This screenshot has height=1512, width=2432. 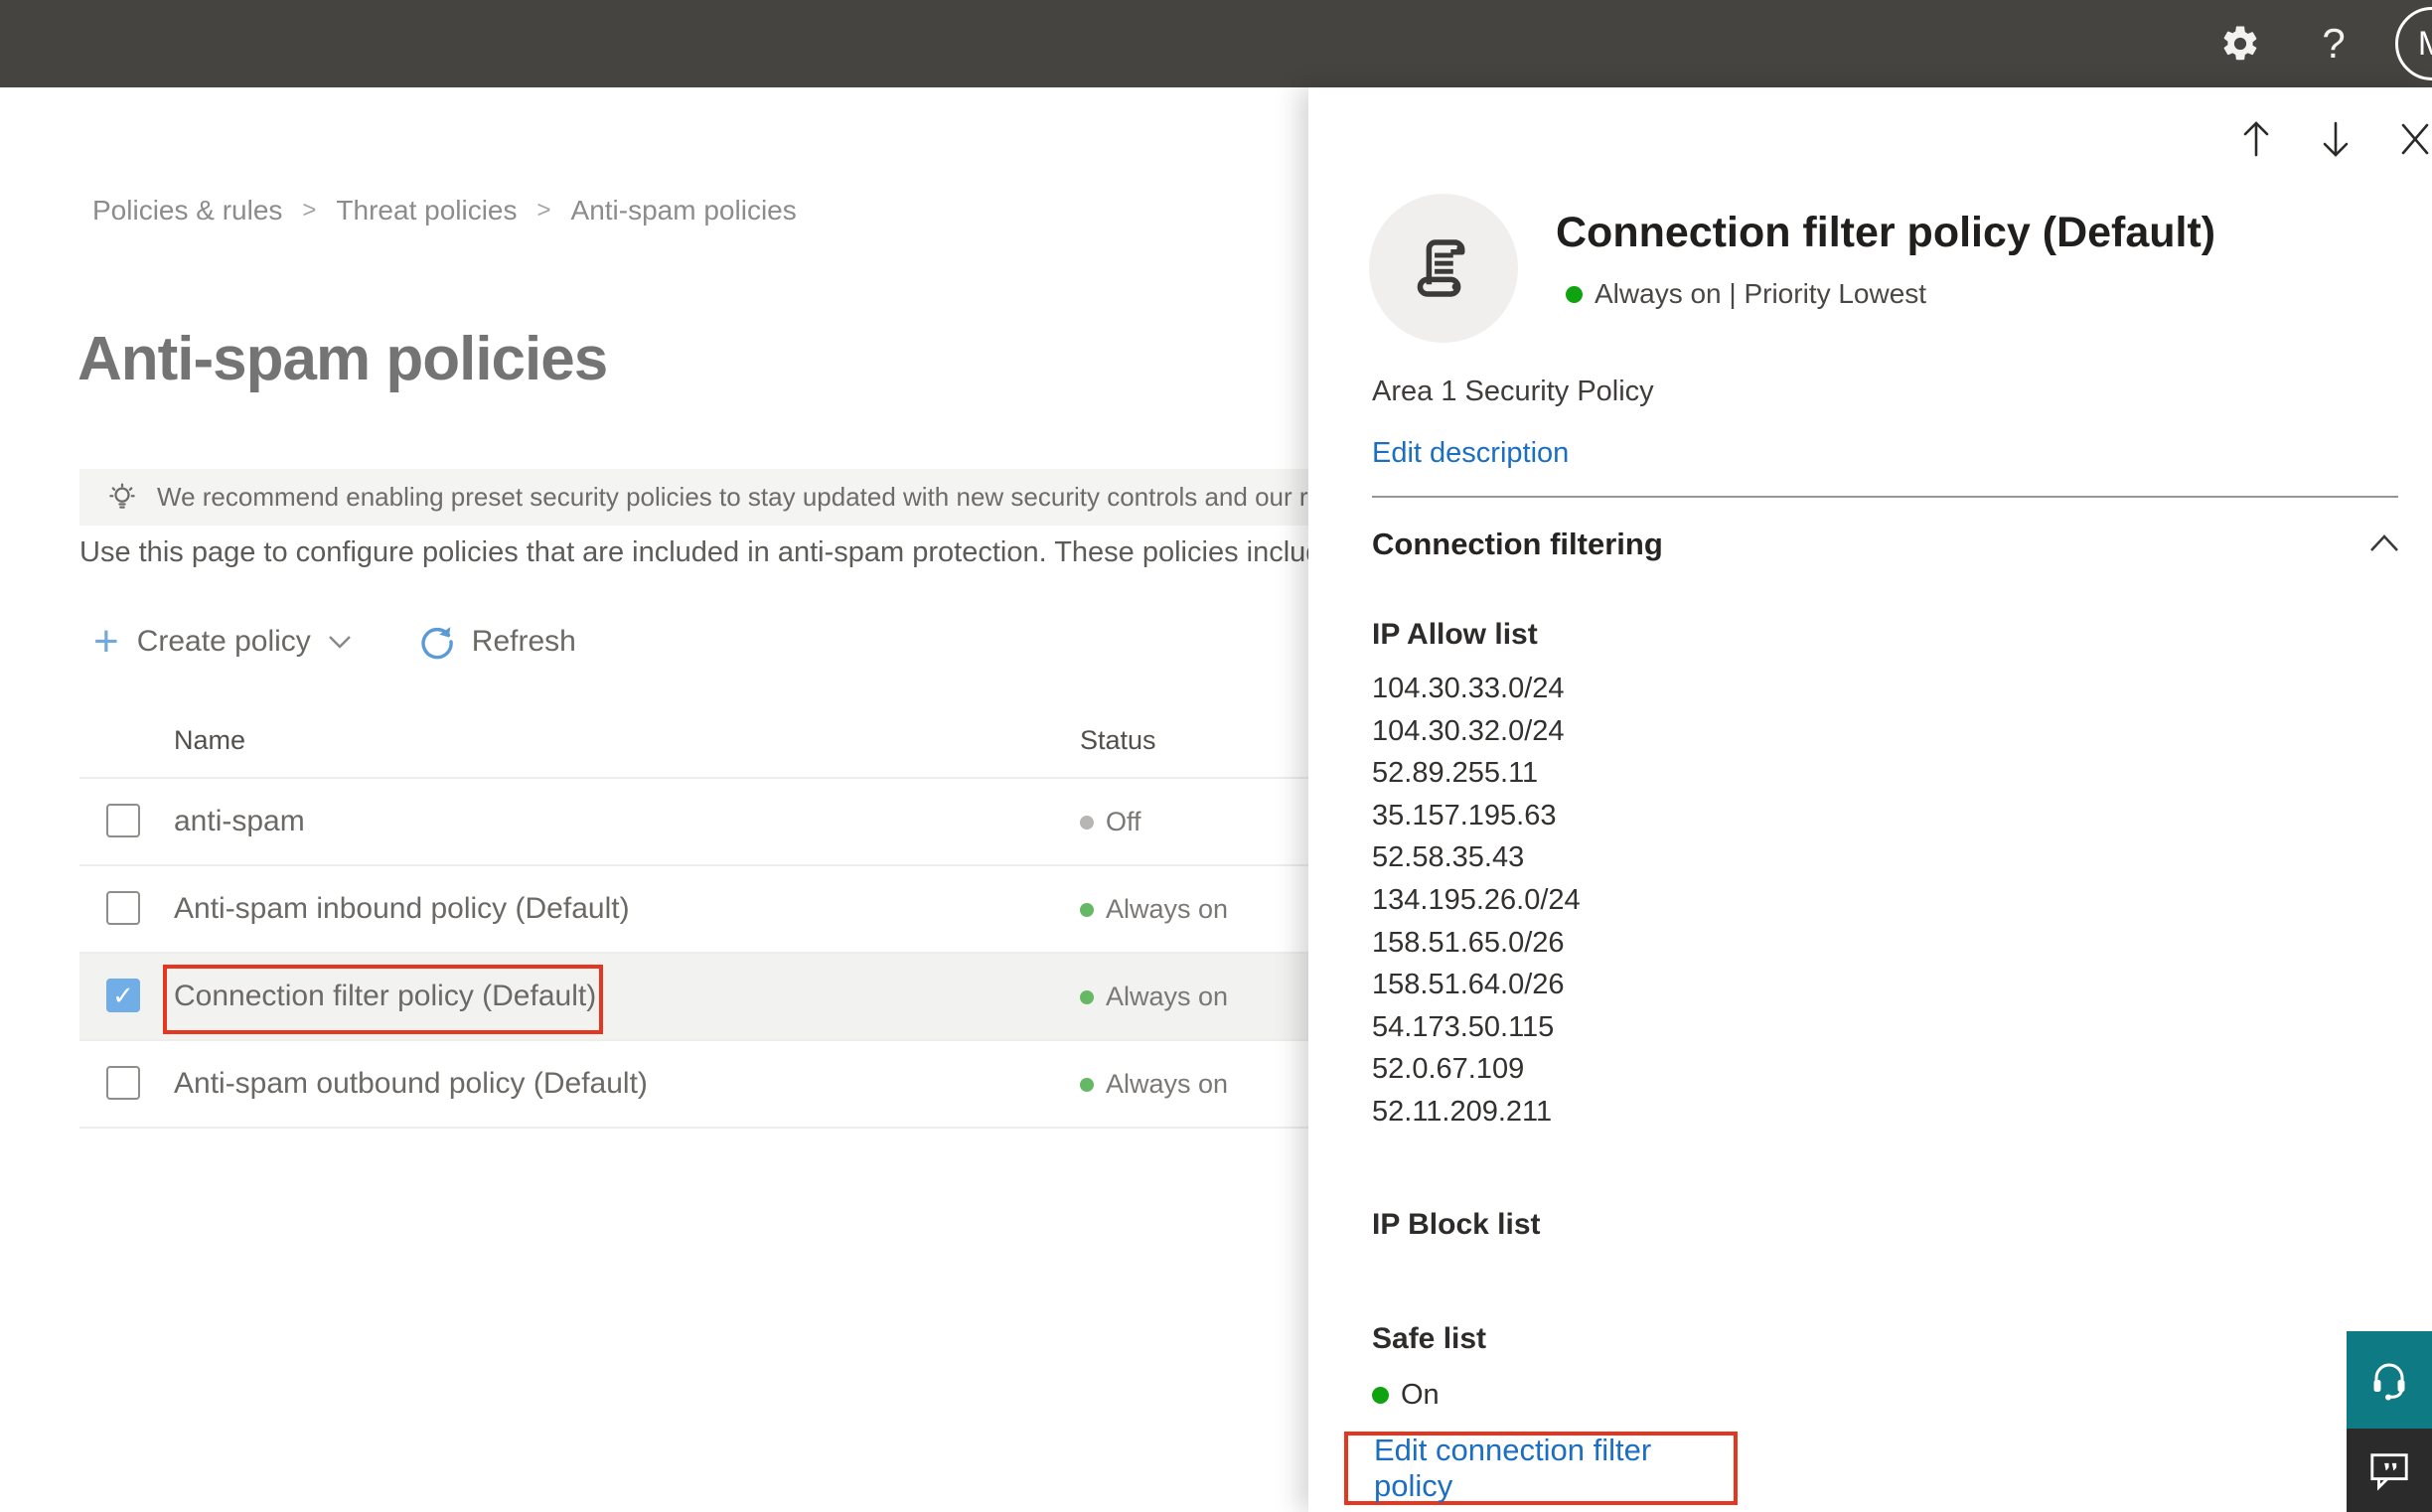 I want to click on page-title: Anti-spam policies, so click(x=342, y=359).